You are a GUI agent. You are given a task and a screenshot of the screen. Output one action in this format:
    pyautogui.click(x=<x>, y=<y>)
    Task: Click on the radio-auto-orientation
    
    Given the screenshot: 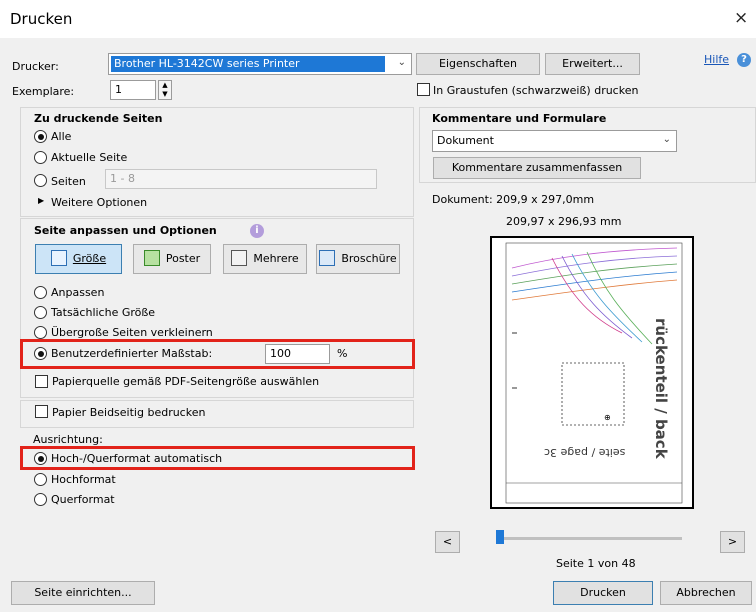 What is the action you would take?
    pyautogui.click(x=40, y=458)
    